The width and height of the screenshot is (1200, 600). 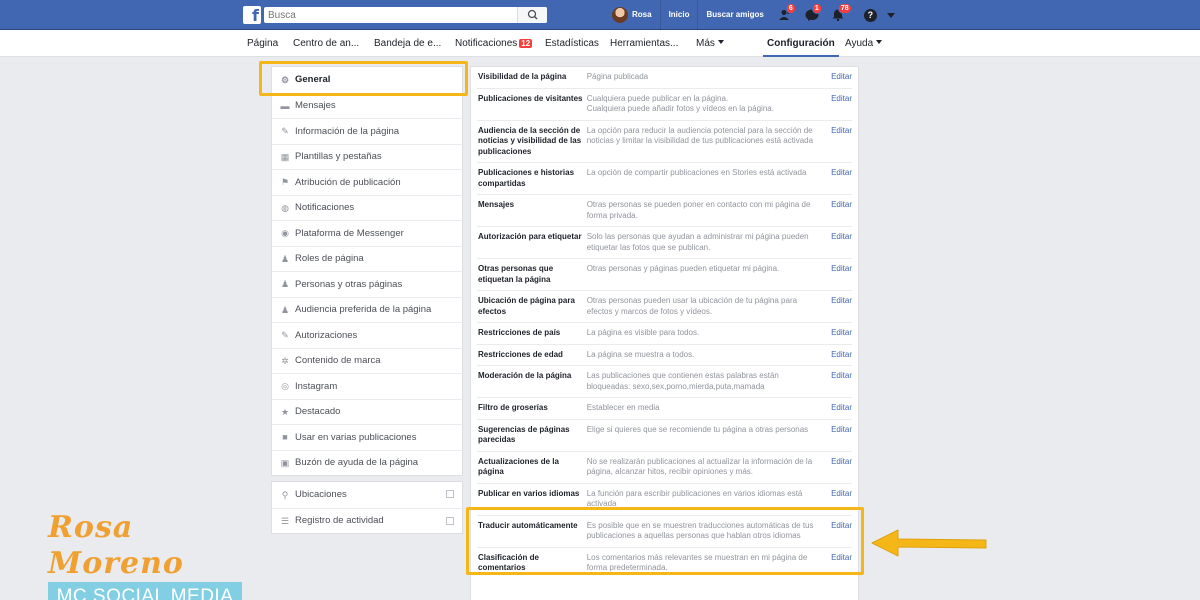 What do you see at coordinates (367, 105) in the screenshot?
I see `sidebar-item-mensajes: ▬ Mensajes` at bounding box center [367, 105].